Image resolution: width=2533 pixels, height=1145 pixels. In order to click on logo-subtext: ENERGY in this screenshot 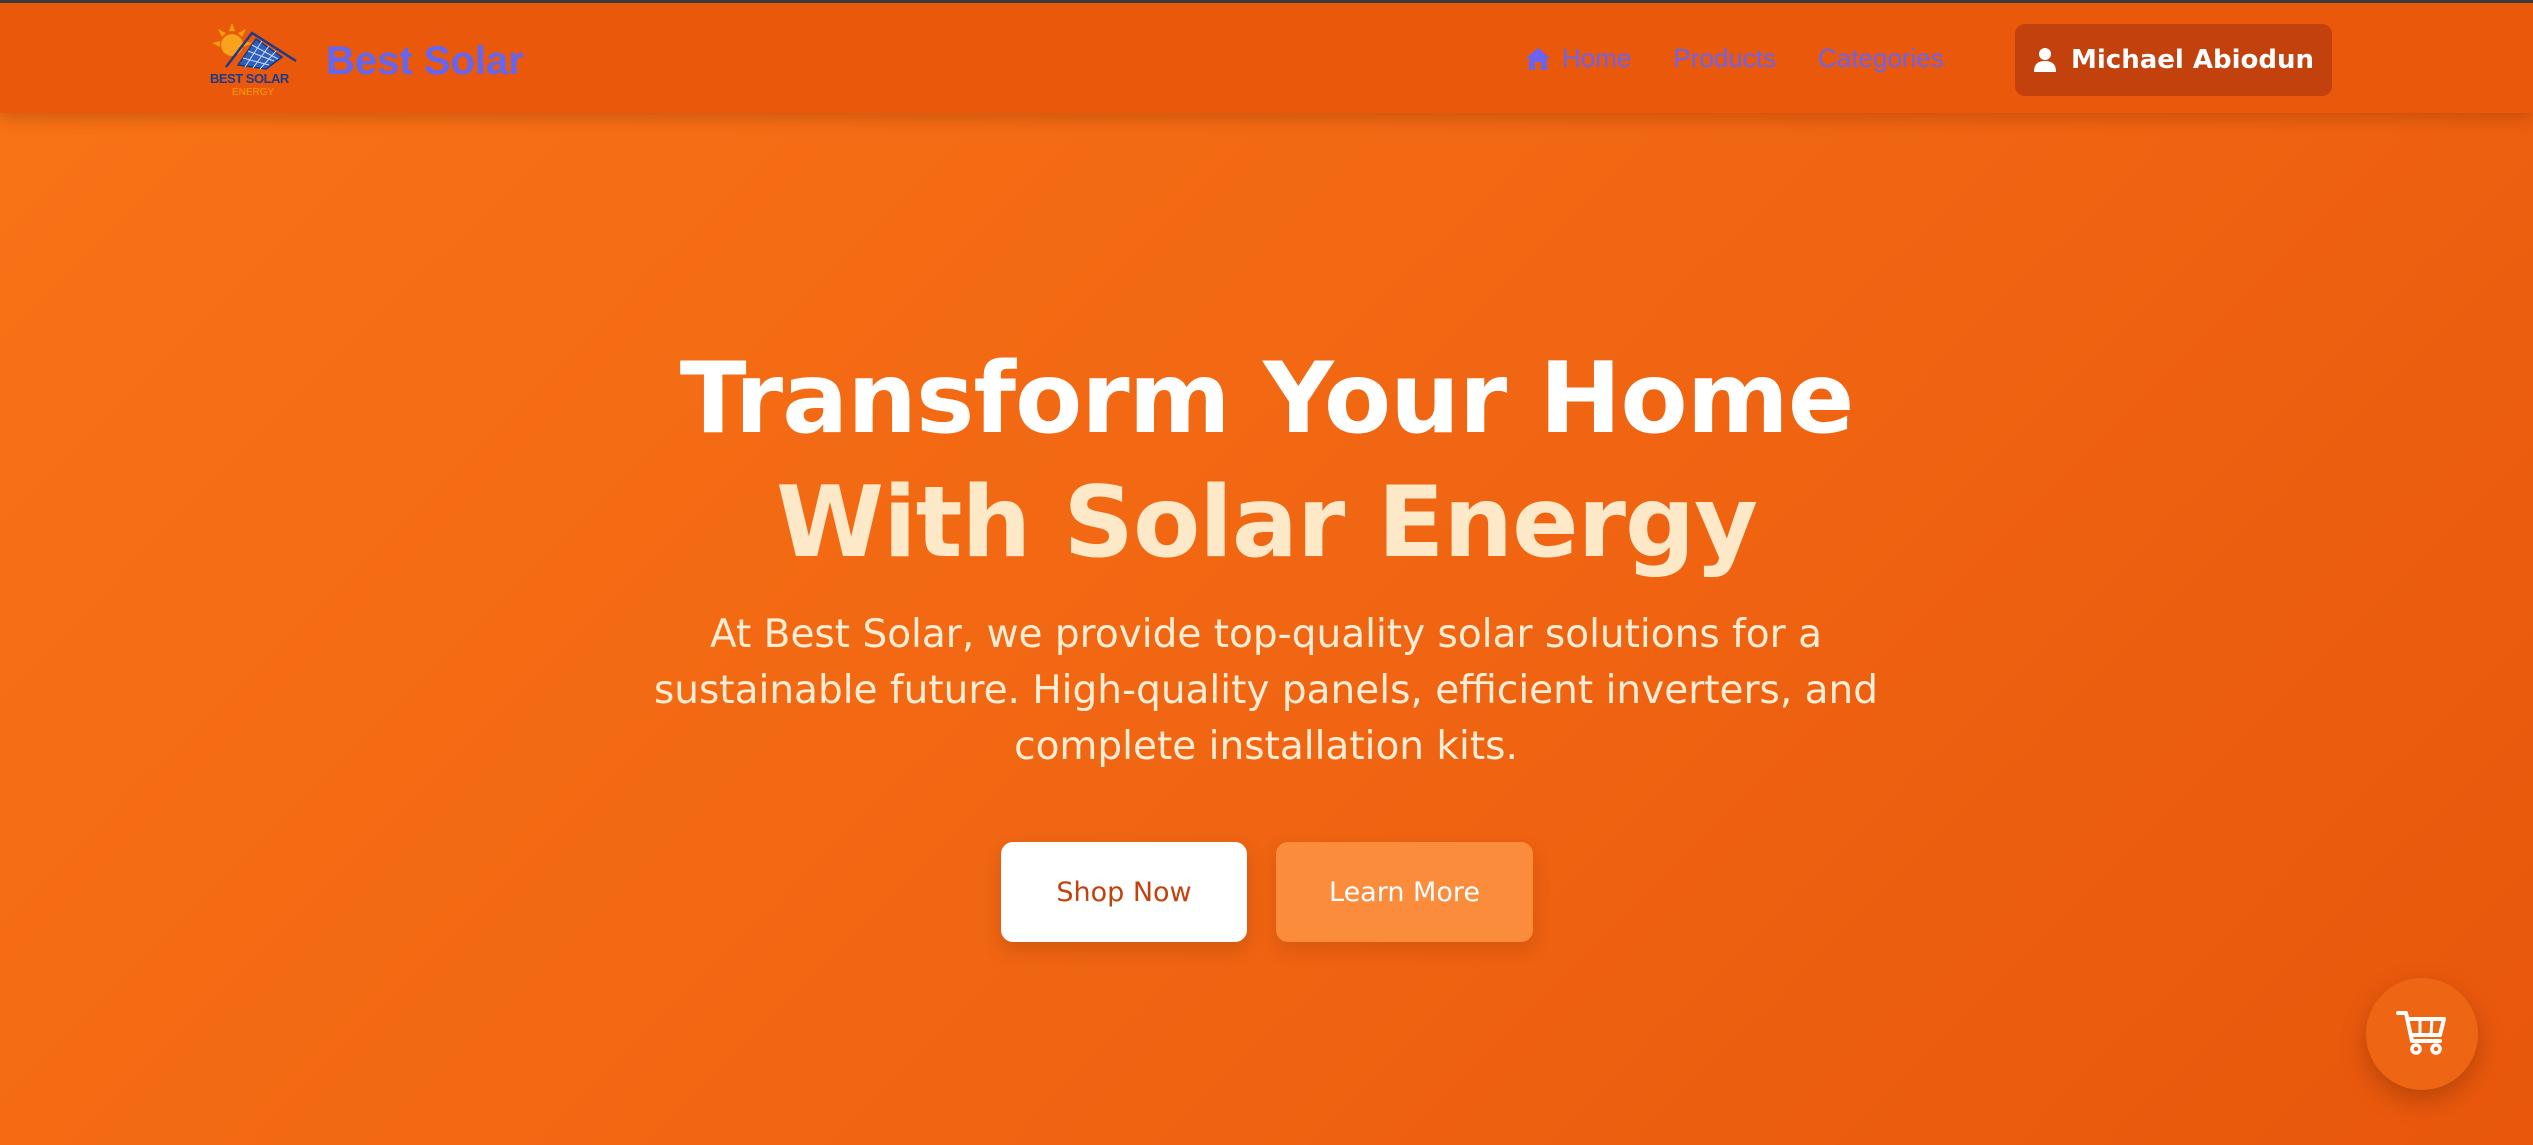, I will do `click(253, 92)`.